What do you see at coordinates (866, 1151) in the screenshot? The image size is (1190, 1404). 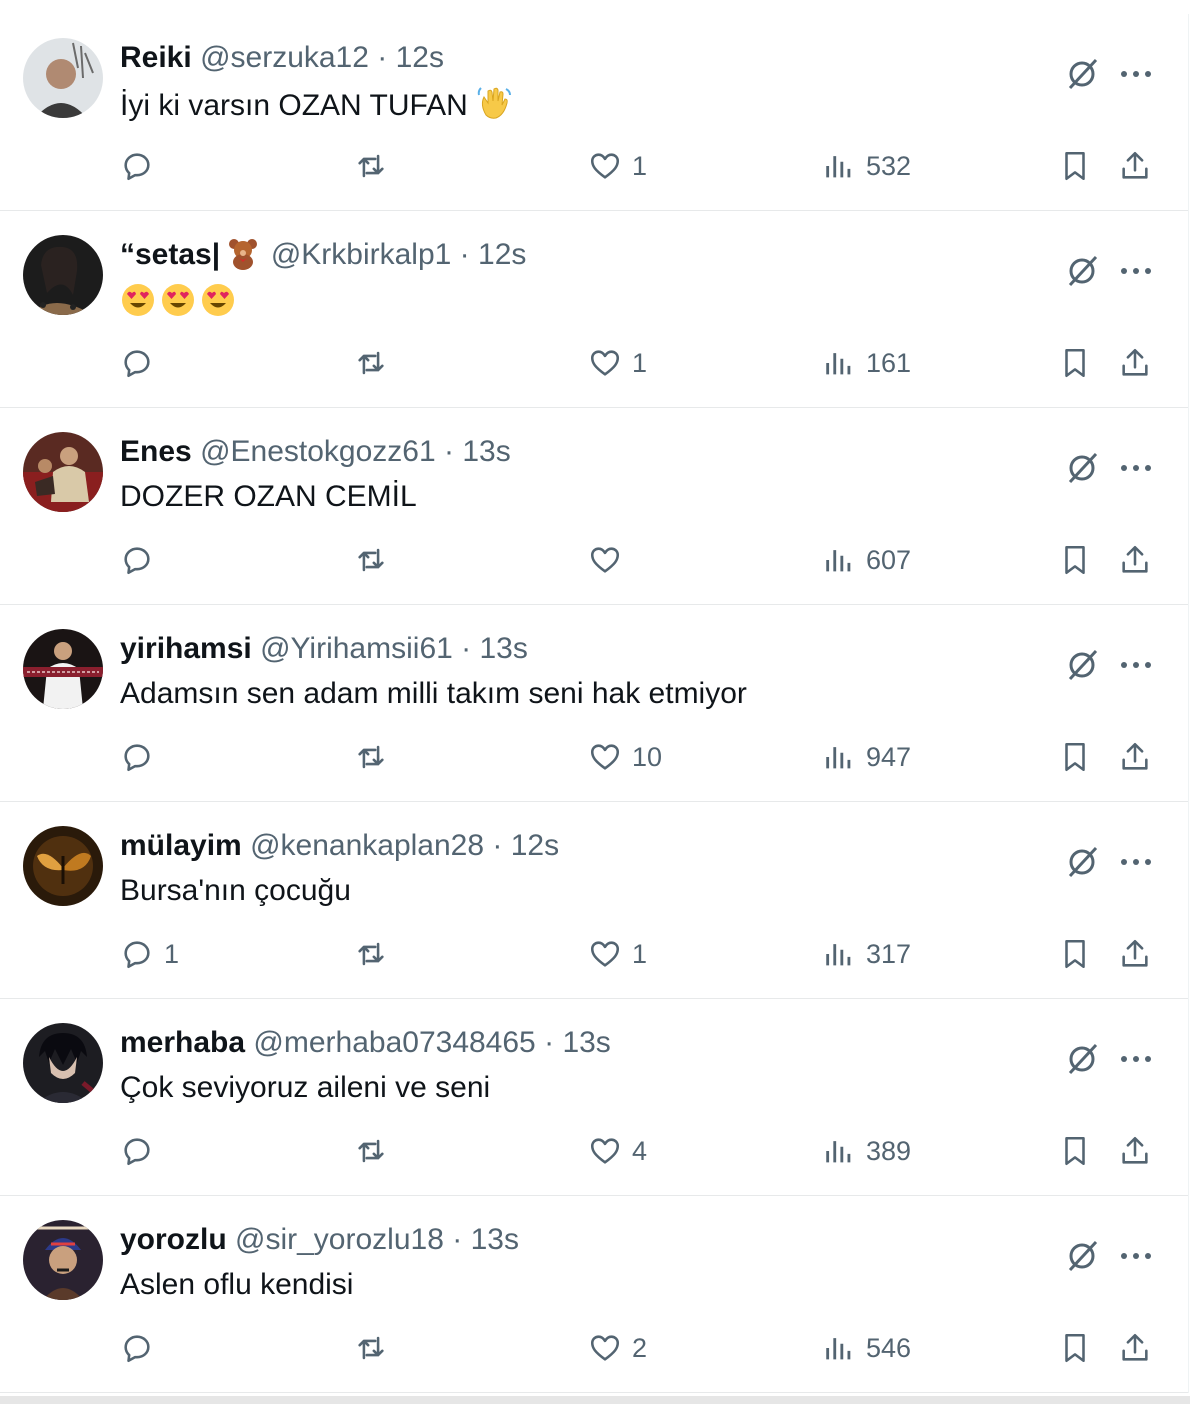 I see `views-button: 389` at bounding box center [866, 1151].